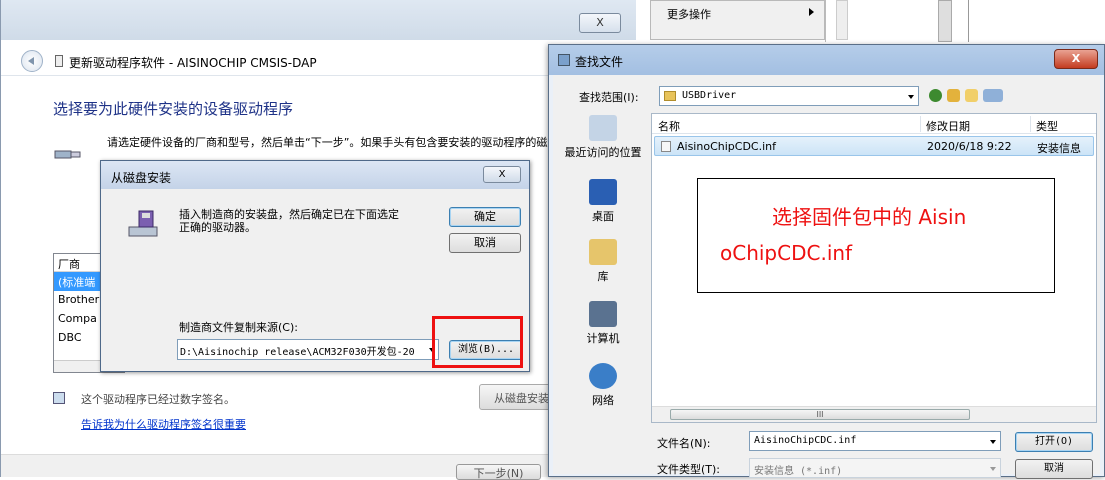 Image resolution: width=1105 pixels, height=480 pixels. Describe the element at coordinates (689, 469) in the screenshot. I see `filetype-label: 文件类型(T):` at that location.